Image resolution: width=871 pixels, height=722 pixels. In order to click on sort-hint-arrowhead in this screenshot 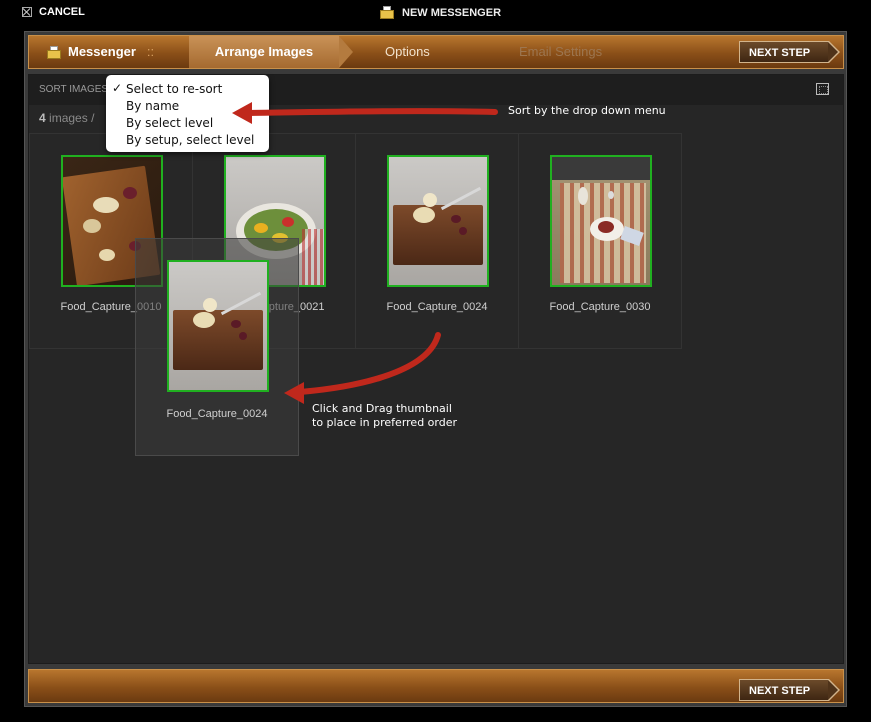, I will do `click(242, 113)`.